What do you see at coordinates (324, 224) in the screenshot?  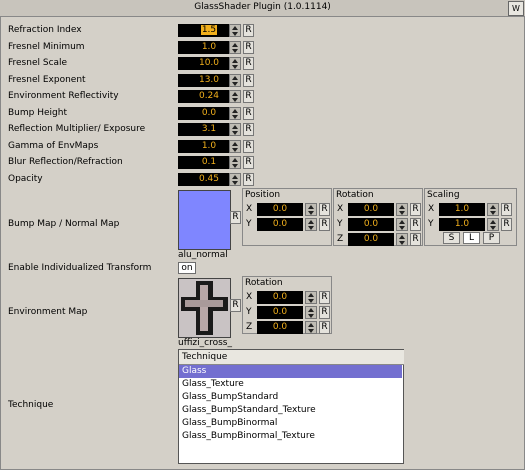 I see `position-y-reset: R` at bounding box center [324, 224].